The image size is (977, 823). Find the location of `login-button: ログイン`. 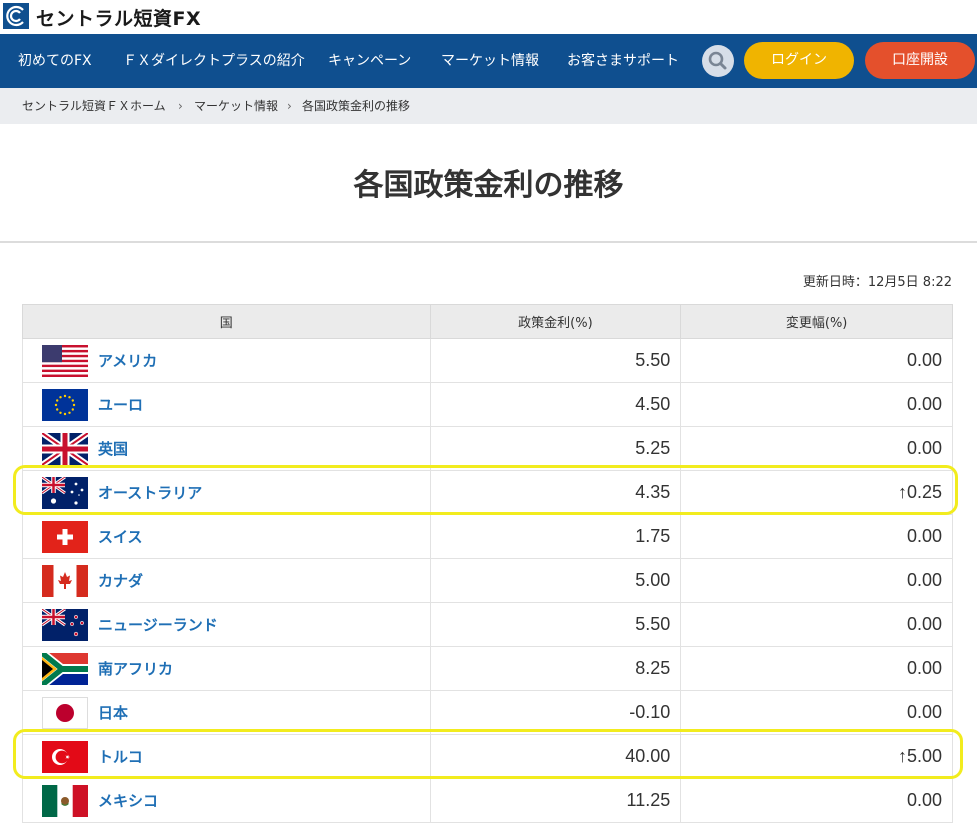

login-button: ログイン is located at coordinates (799, 60).